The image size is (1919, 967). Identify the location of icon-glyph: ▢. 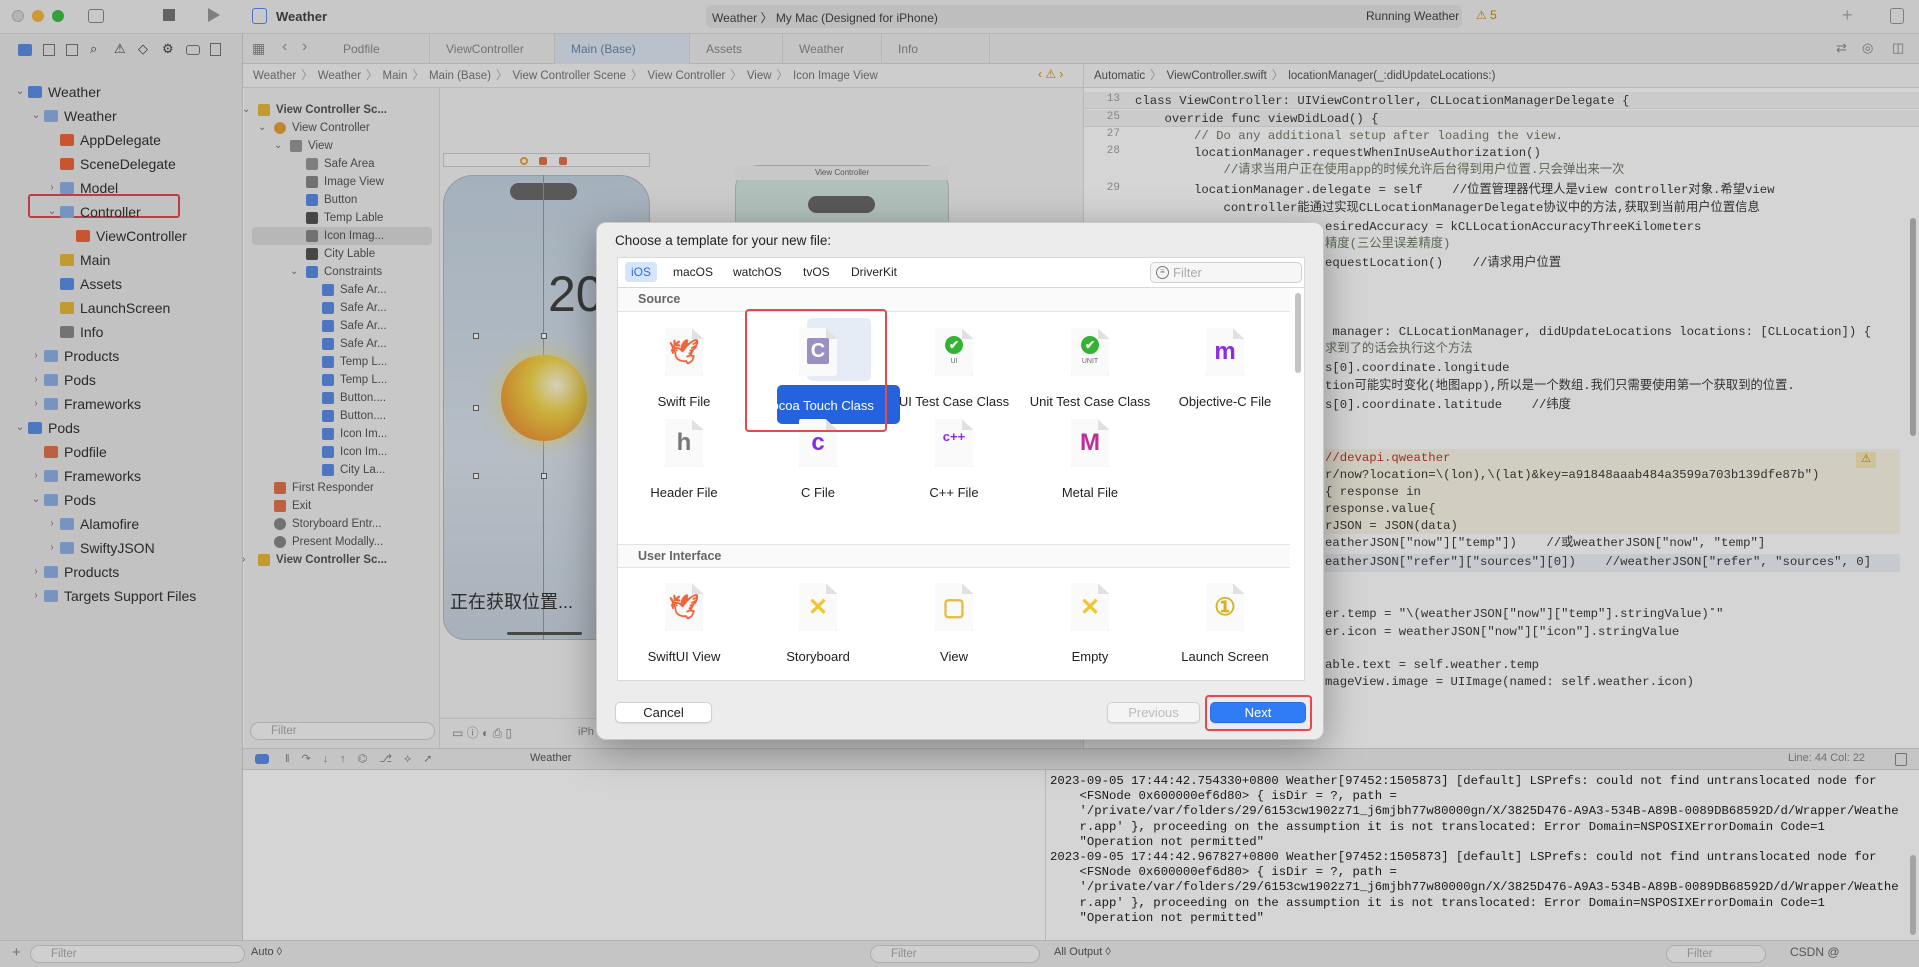
(954, 607).